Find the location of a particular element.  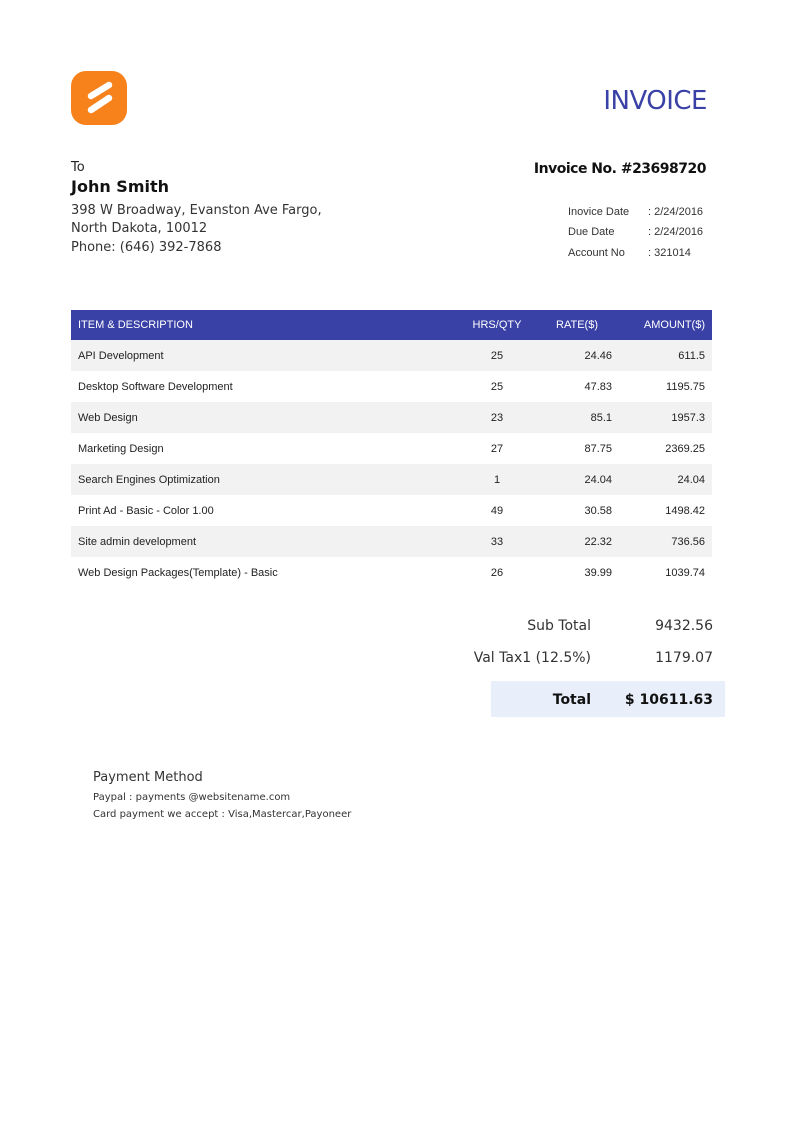

table-row: Web Design 23 85.1 1957.3 is located at coordinates (391, 417).